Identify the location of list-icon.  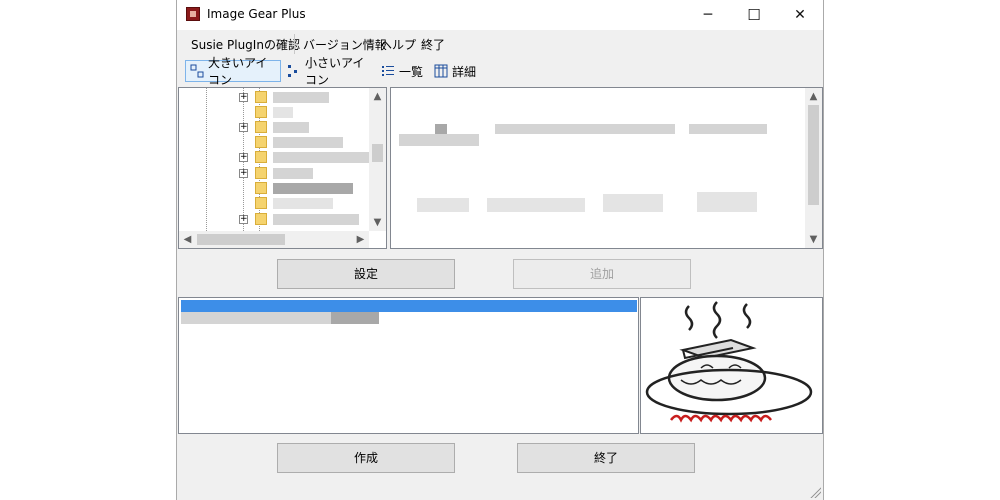
(388, 71).